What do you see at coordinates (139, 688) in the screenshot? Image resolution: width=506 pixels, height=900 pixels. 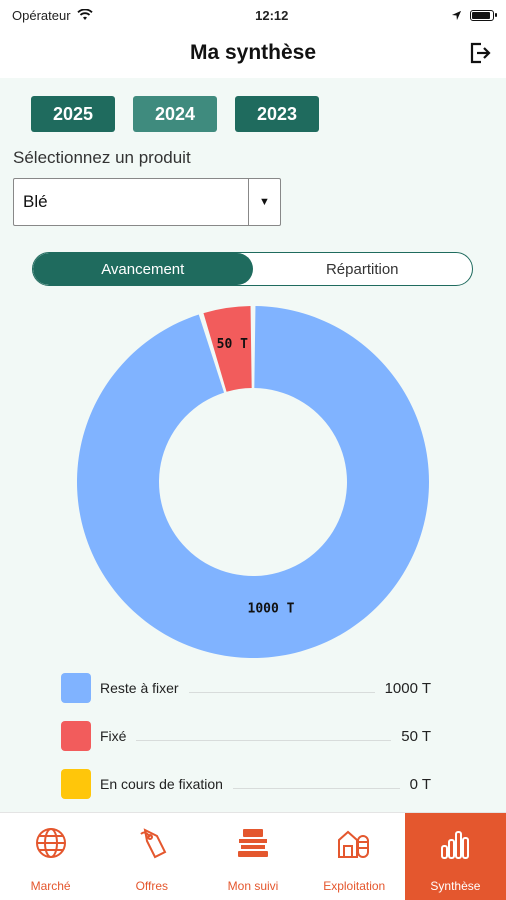 I see `legend-label: Reste à fixer` at bounding box center [139, 688].